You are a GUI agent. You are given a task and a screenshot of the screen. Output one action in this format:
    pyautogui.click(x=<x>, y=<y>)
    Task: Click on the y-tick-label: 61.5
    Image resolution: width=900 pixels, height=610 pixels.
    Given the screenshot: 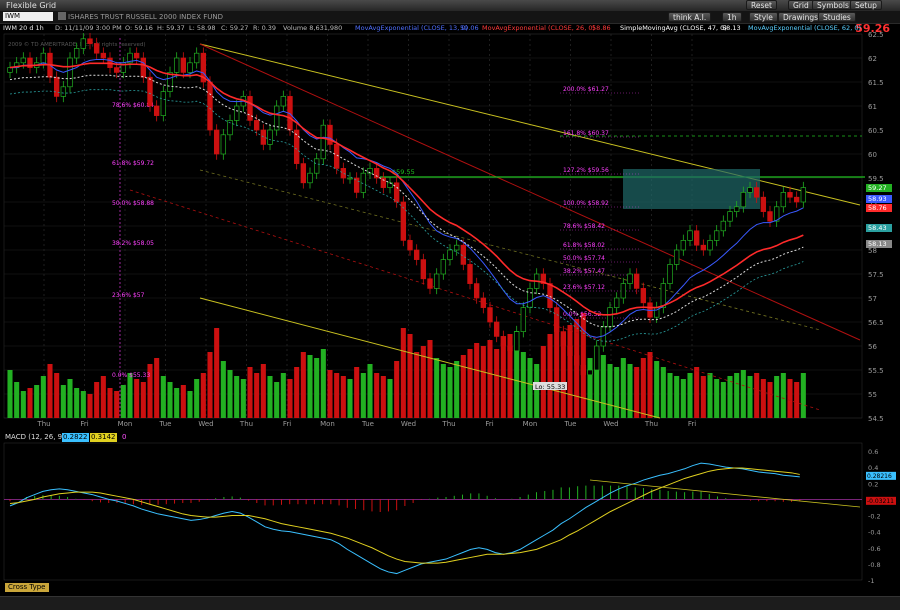 What is the action you would take?
    pyautogui.click(x=876, y=83)
    